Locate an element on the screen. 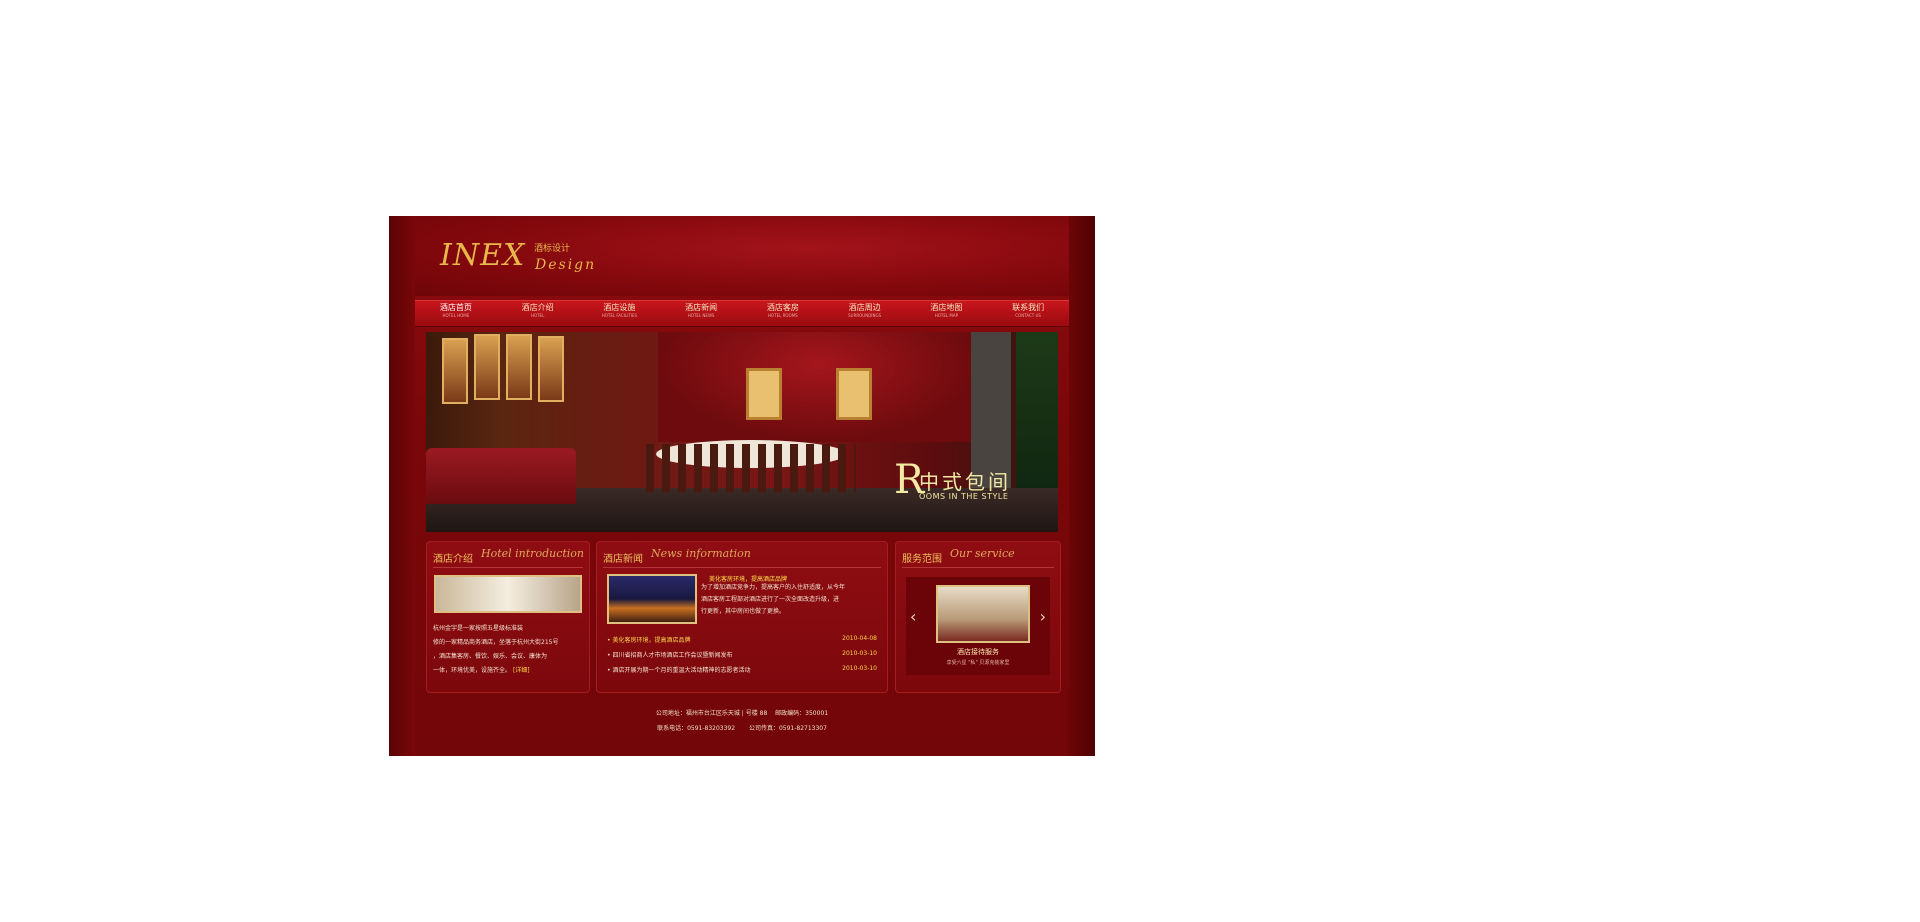  nav-item-intro: 酒店介绍 HOTEL is located at coordinates (538, 313).